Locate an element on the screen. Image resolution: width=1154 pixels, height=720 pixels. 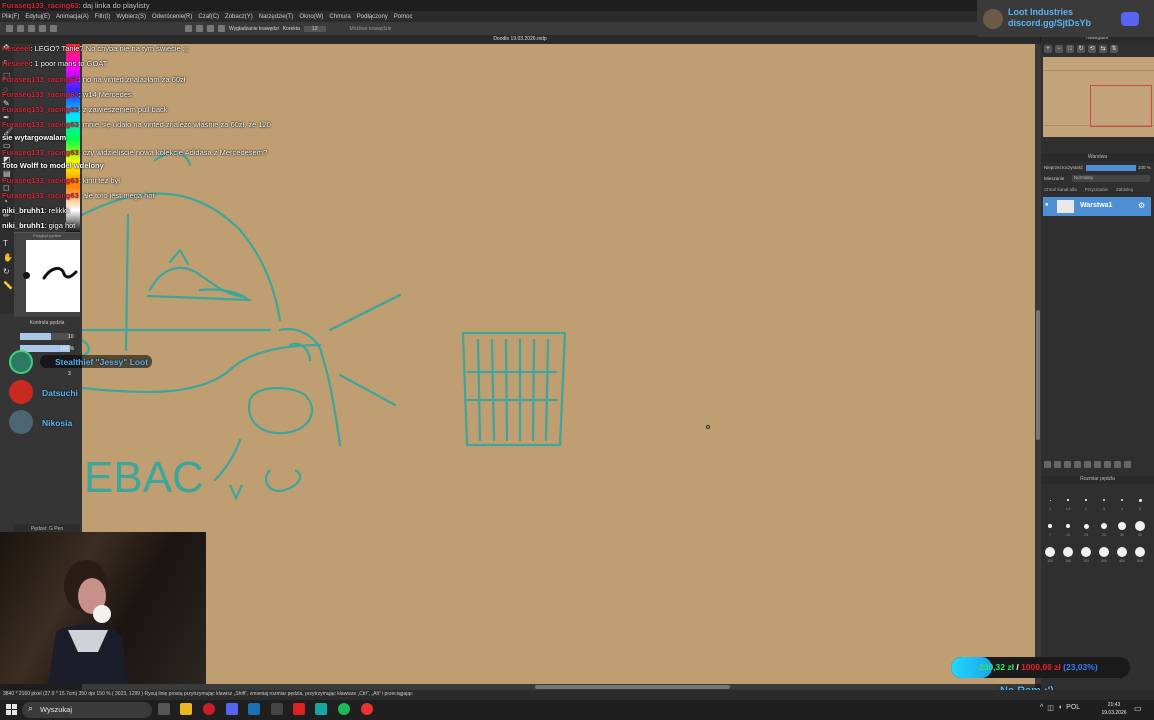
layer-opacity-slider is located at coordinates (1111, 168).